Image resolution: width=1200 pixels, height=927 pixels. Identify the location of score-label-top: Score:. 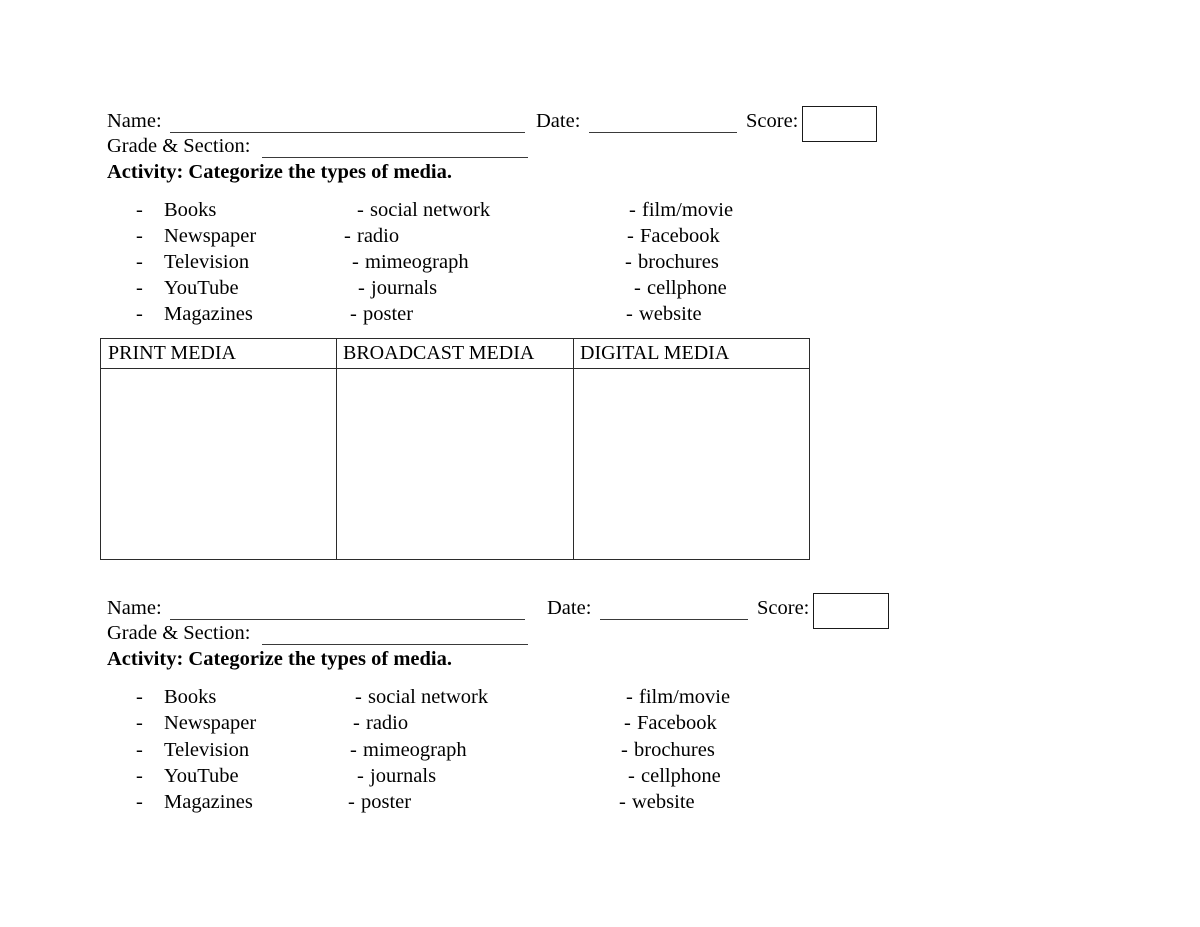
(772, 121).